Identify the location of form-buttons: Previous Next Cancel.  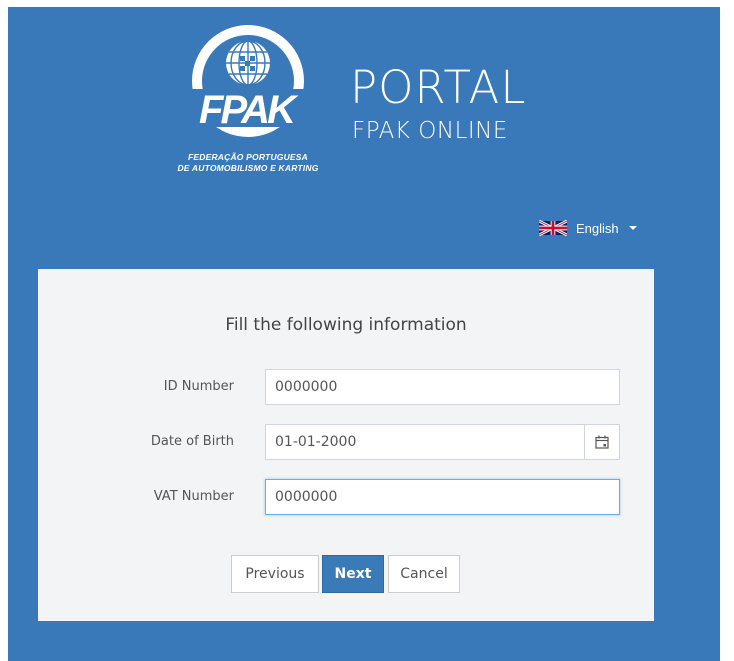
(346, 574).